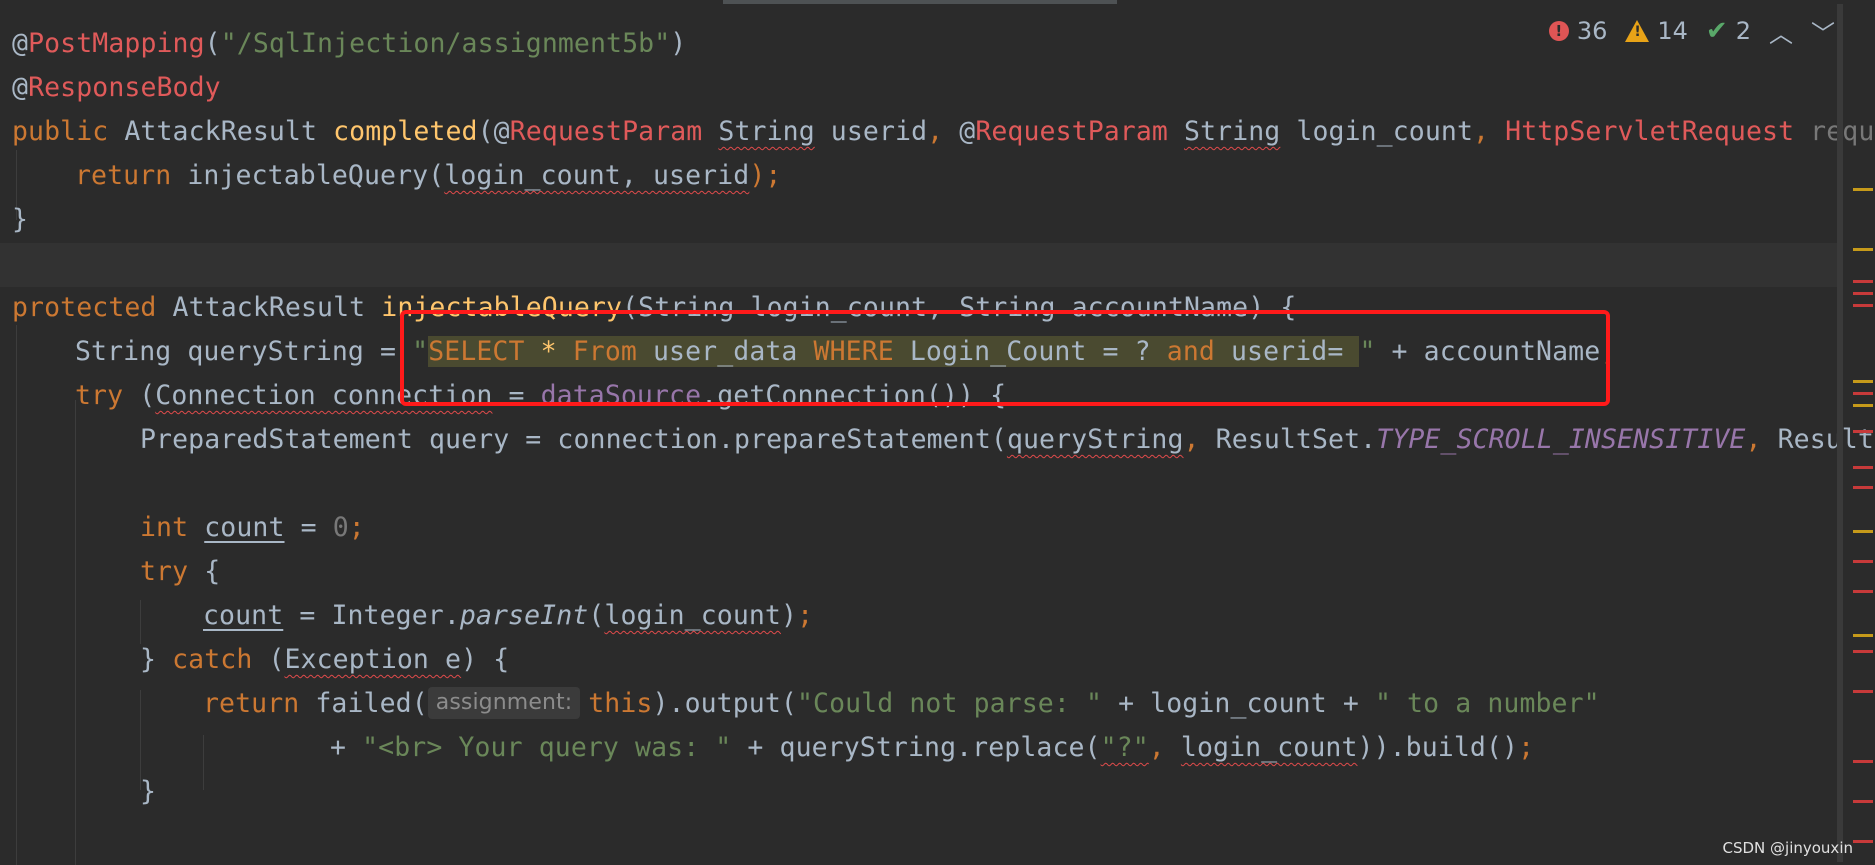 The image size is (1875, 865). I want to click on code-line-18: }, so click(148, 792).